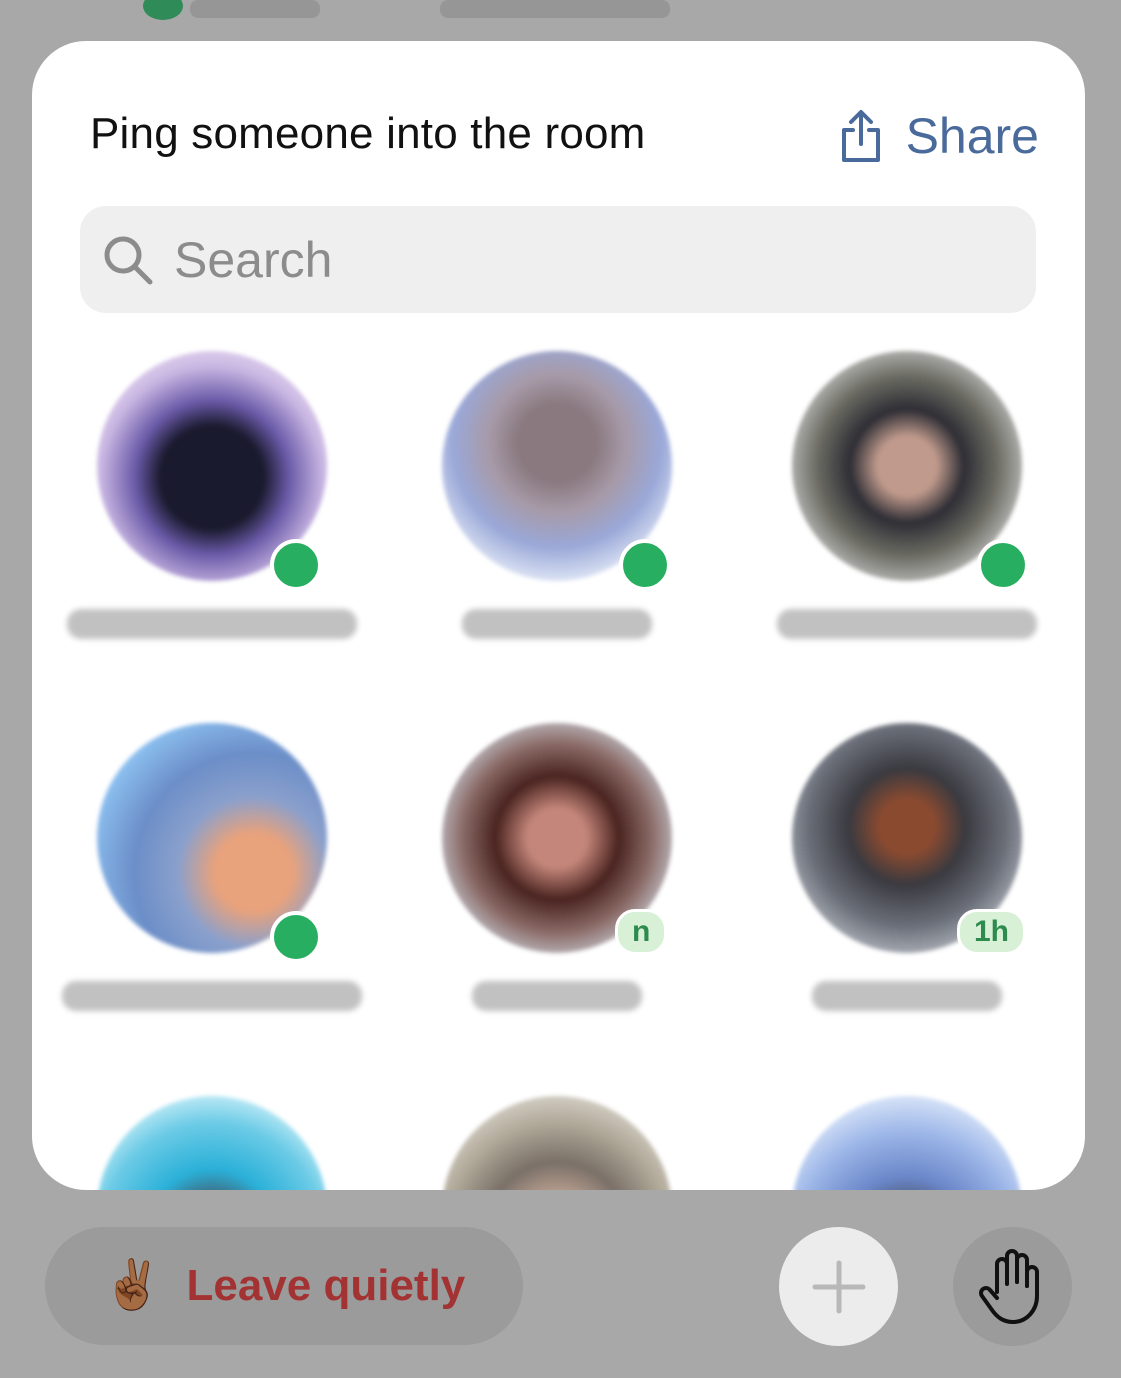 This screenshot has height=1378, width=1121. I want to click on background-content, so click(560, 20).